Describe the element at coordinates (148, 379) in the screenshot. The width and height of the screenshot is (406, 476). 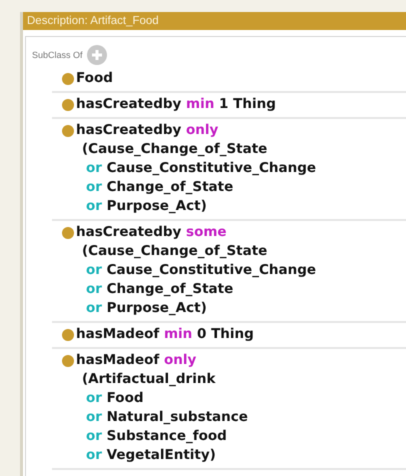
I see `axiom-text: (Artifactual_drink` at that location.